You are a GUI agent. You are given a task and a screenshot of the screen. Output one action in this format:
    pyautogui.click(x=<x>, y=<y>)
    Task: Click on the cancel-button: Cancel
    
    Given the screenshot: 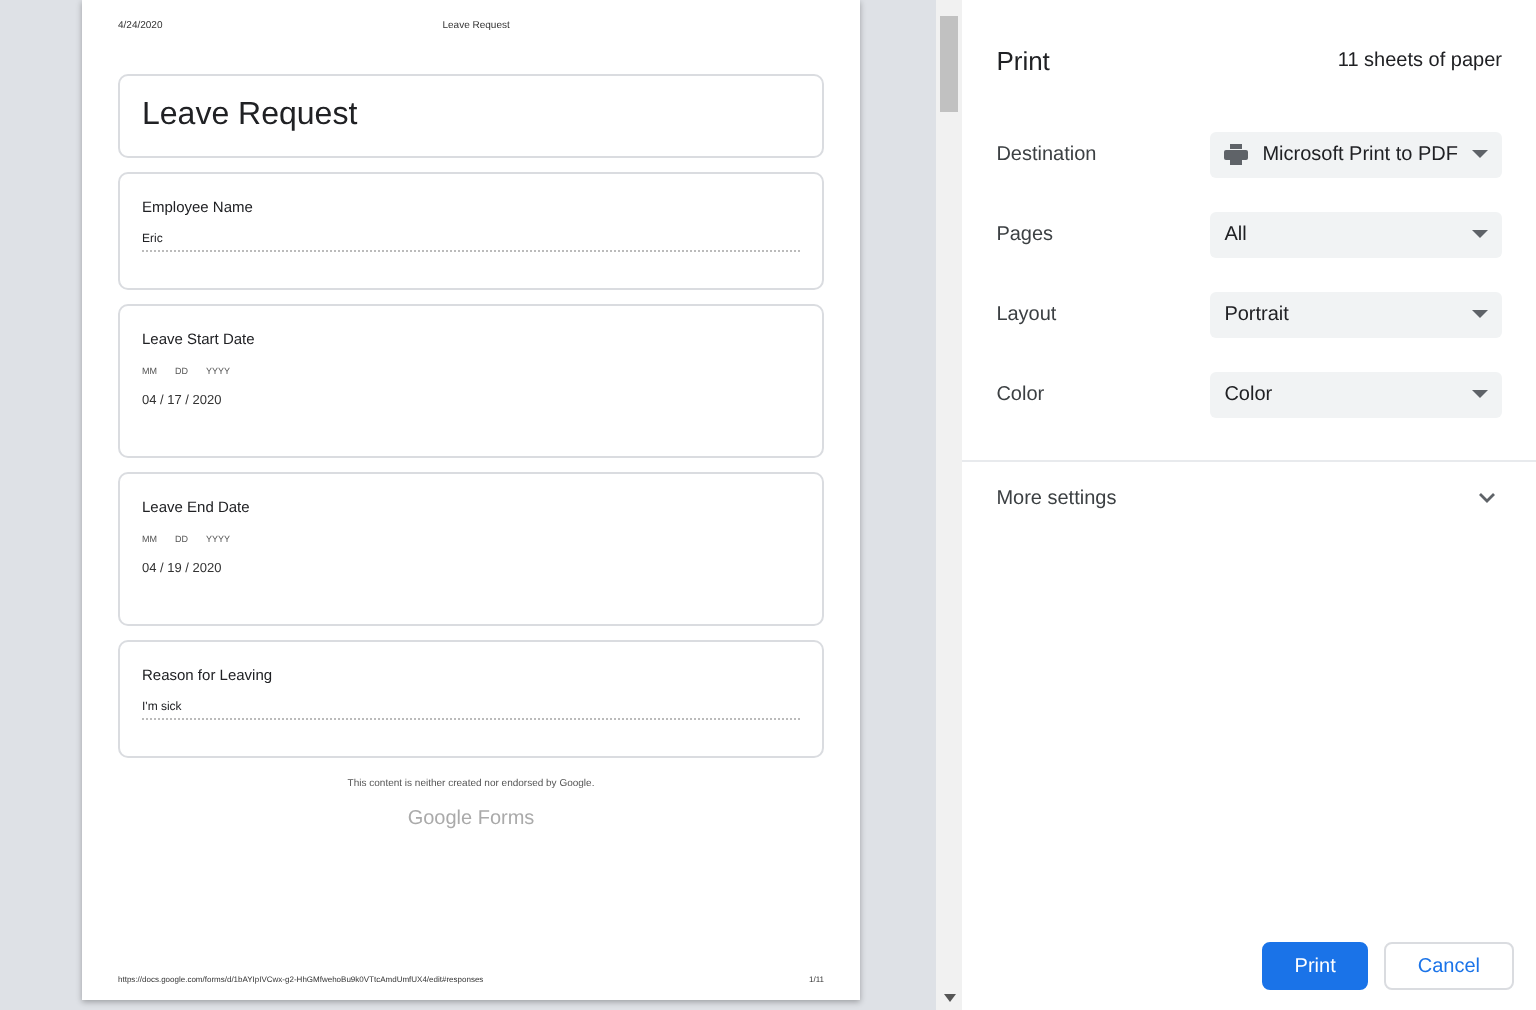 What is the action you would take?
    pyautogui.click(x=1448, y=966)
    